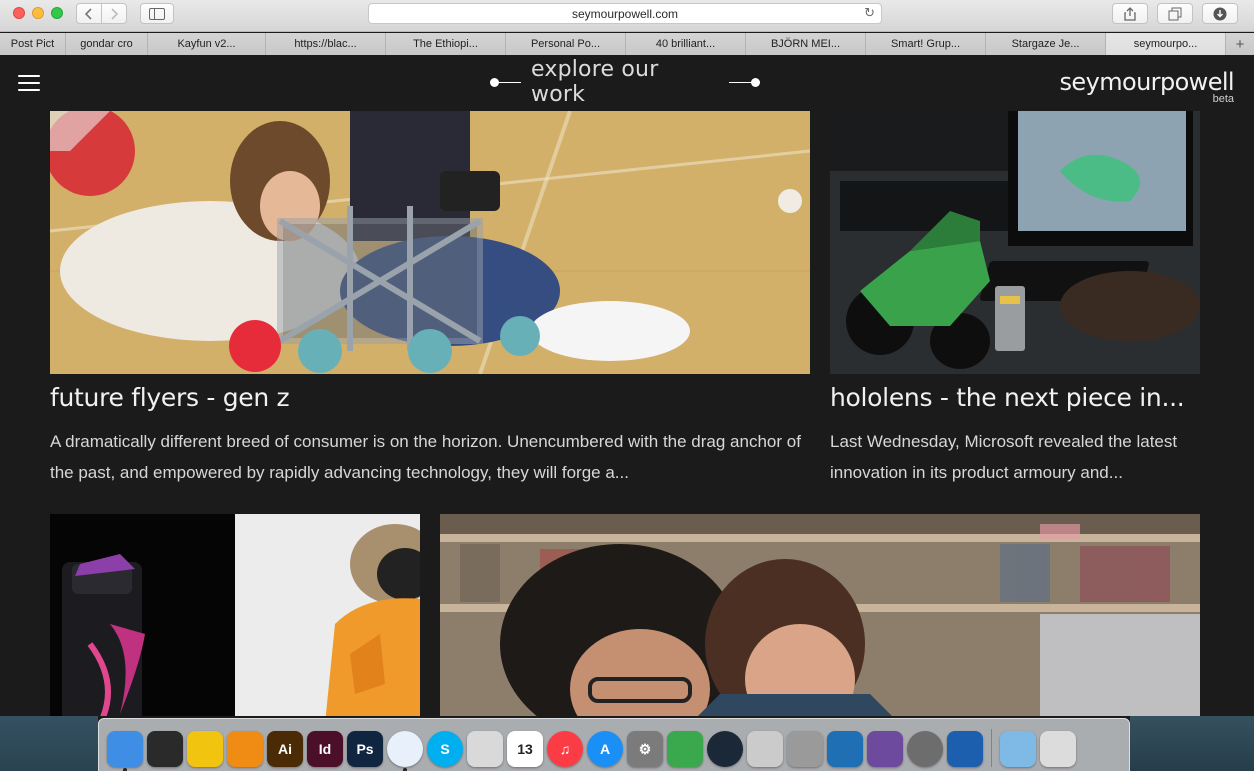 This screenshot has height=771, width=1254. I want to click on explore-right-ornament, so click(744, 82).